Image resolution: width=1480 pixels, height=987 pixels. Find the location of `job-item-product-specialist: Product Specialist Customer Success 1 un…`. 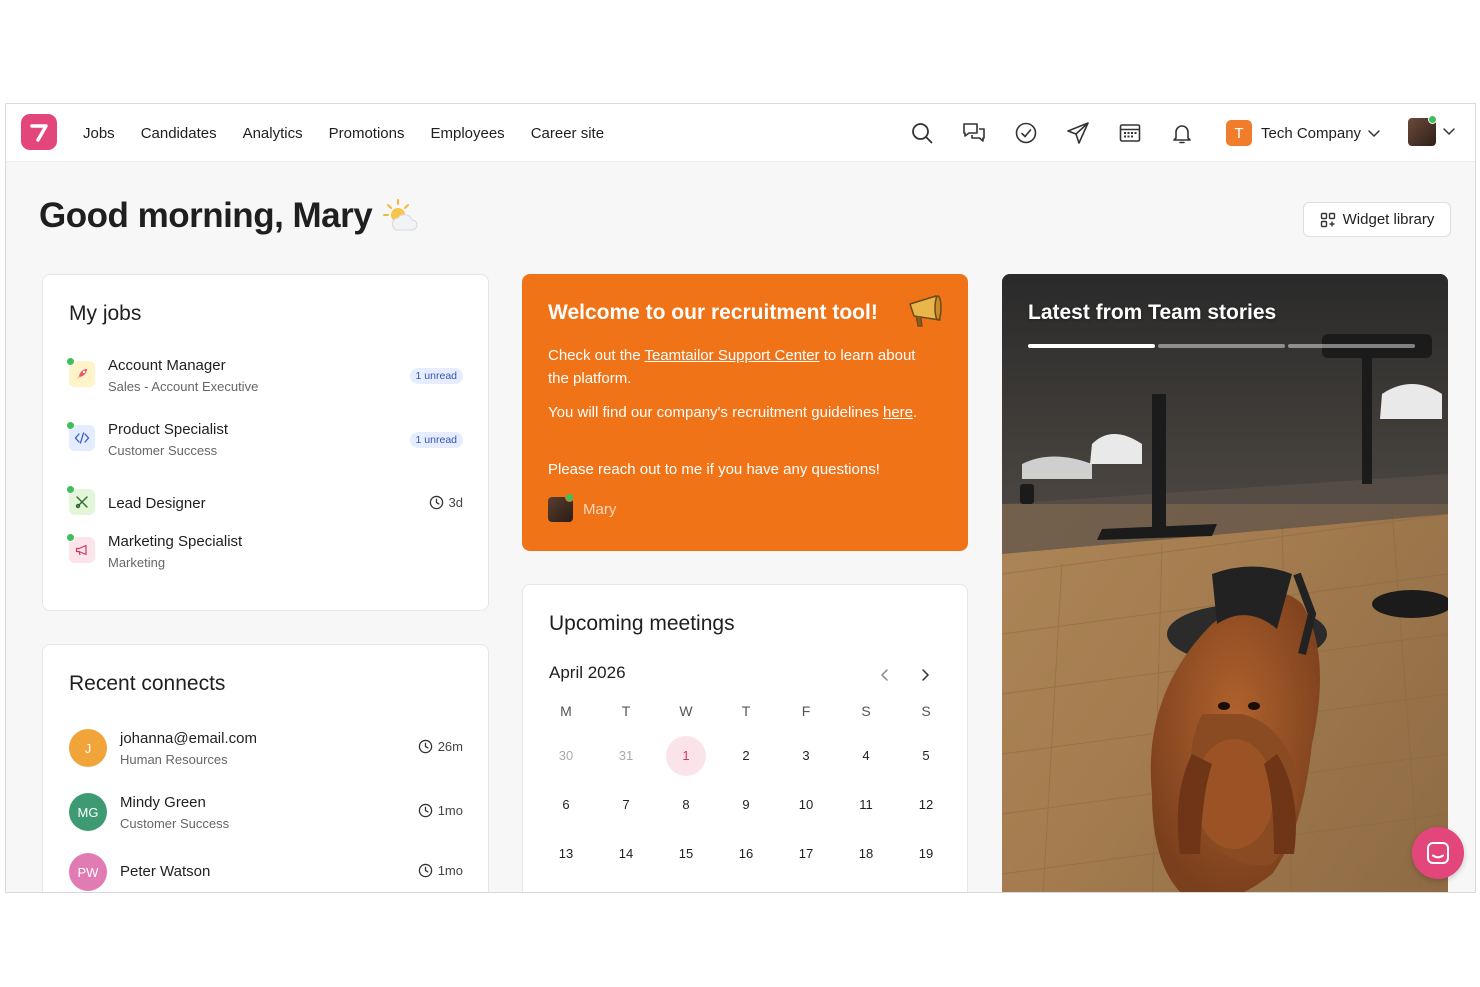

job-item-product-specialist: Product Specialist Customer Success 1 un… is located at coordinates (264, 441).